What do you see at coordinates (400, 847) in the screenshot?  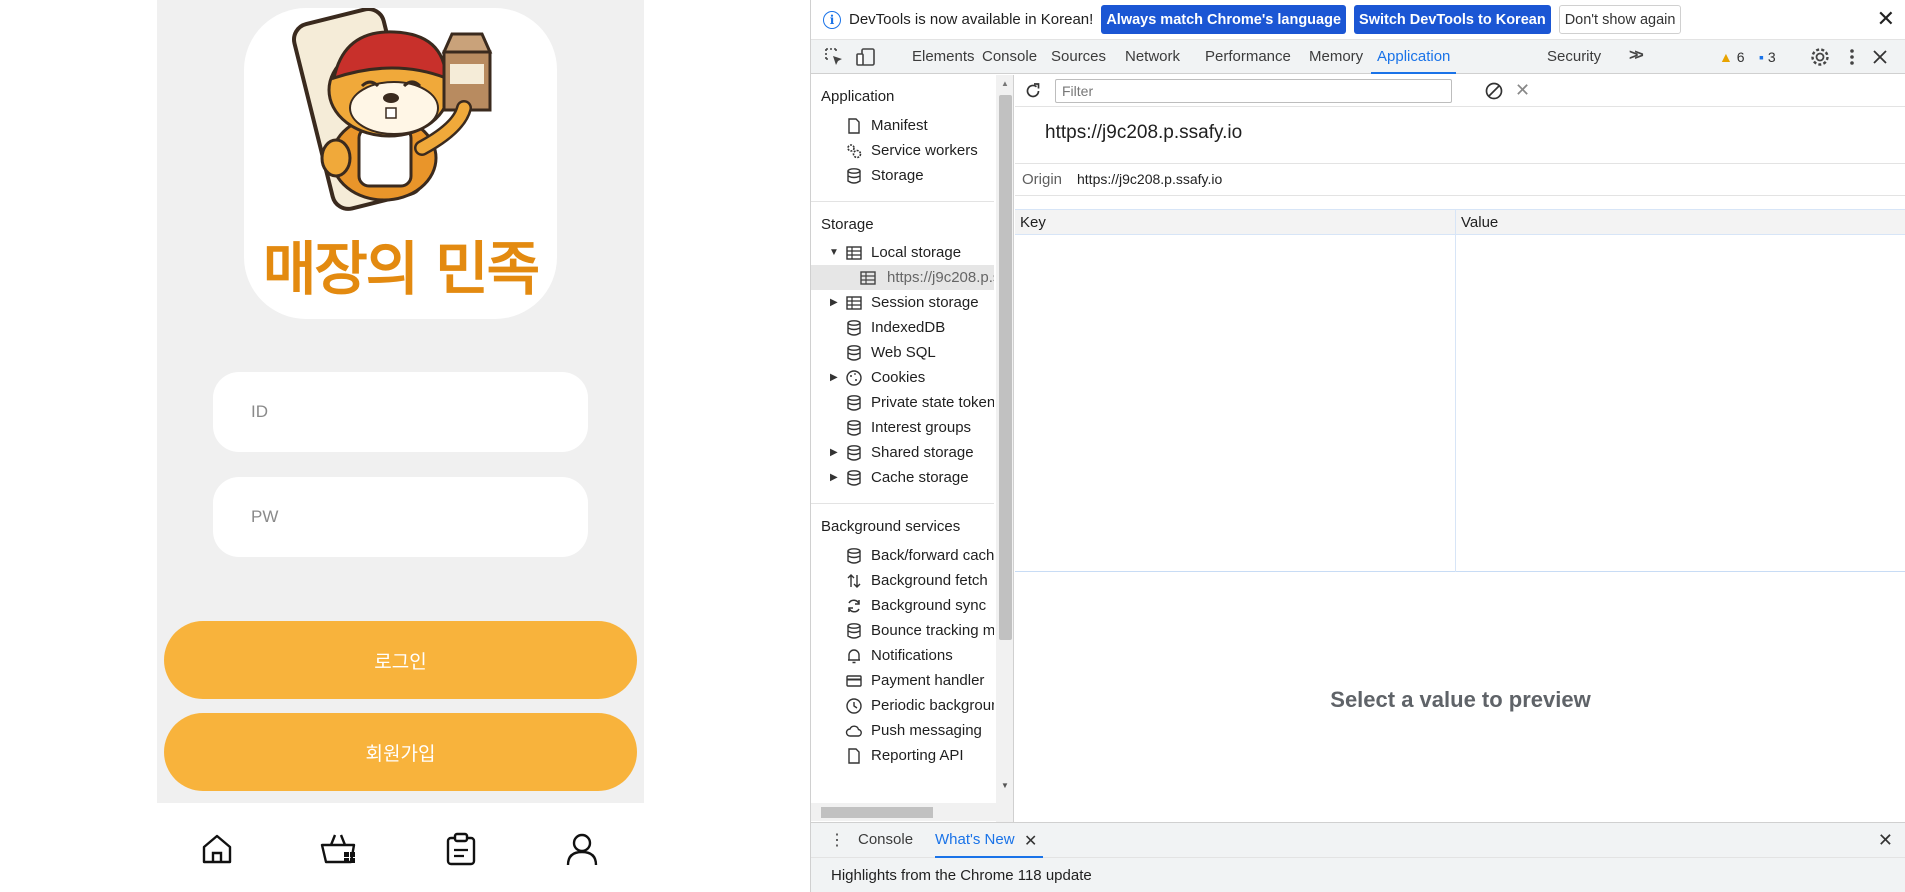 I see `bottom-navigation` at bounding box center [400, 847].